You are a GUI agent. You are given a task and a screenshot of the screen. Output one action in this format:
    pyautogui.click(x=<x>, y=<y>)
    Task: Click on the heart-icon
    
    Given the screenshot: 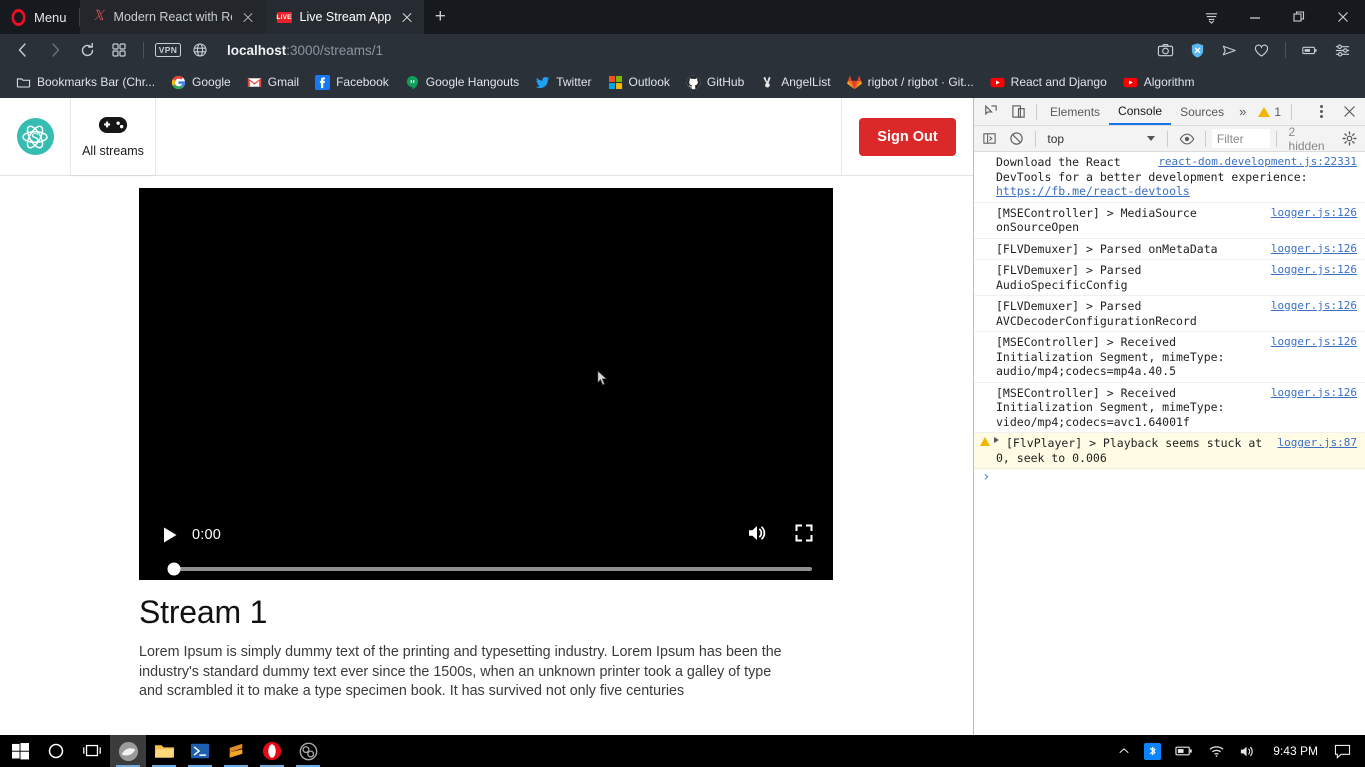 What is the action you would take?
    pyautogui.click(x=1261, y=50)
    